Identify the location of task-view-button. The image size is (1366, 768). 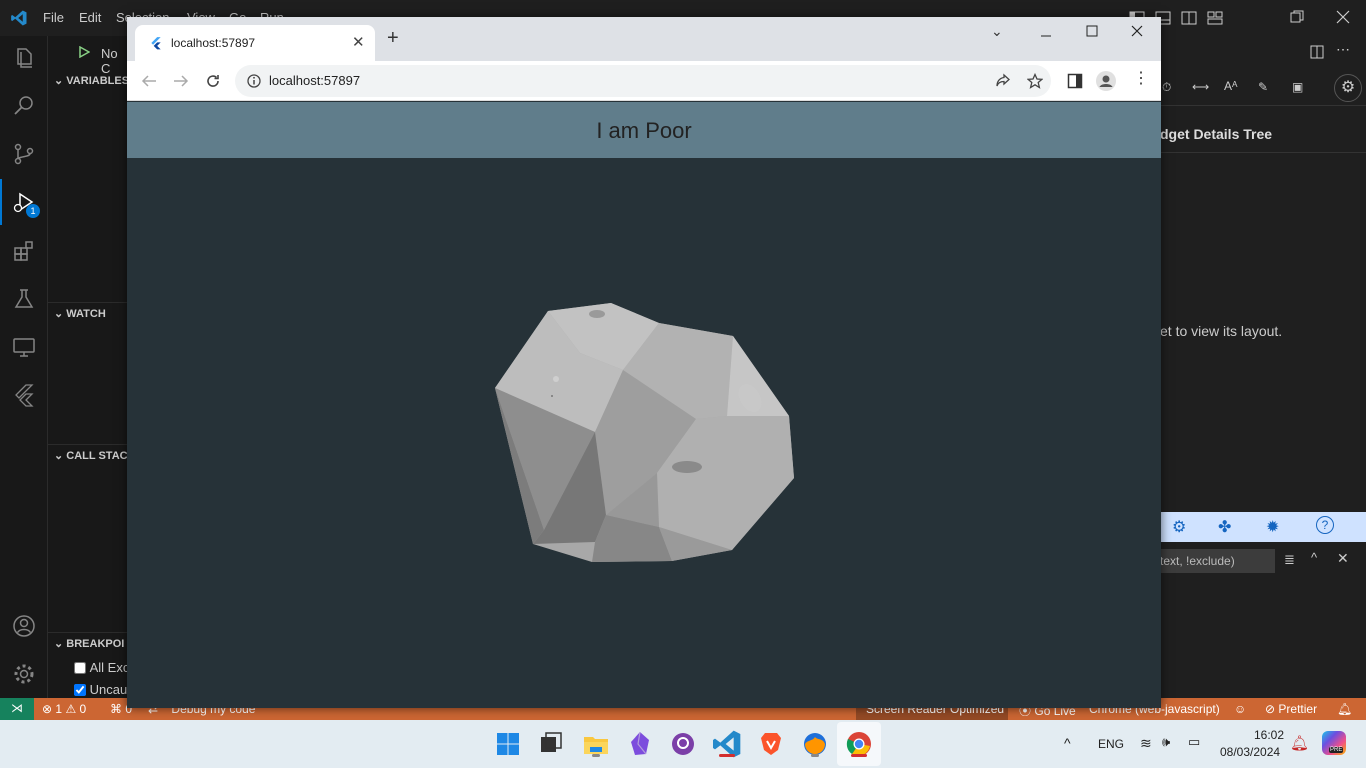
(551, 744).